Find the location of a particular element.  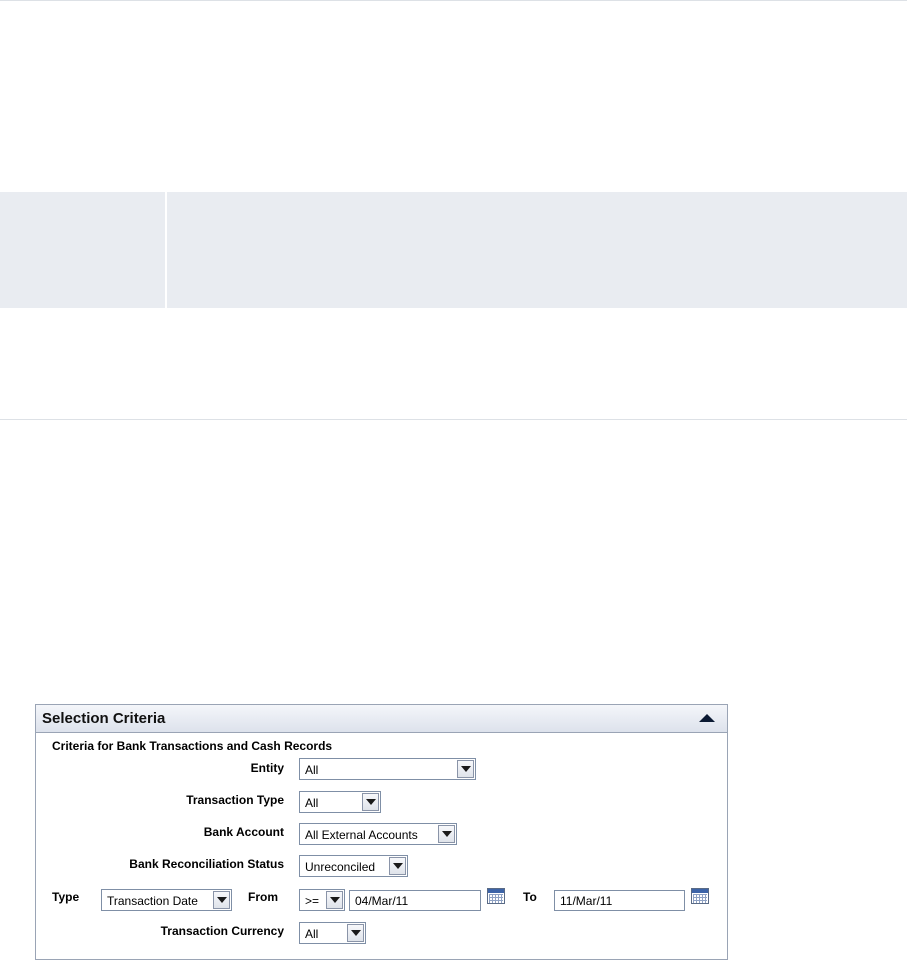

from-calendar-icon is located at coordinates (496, 896).